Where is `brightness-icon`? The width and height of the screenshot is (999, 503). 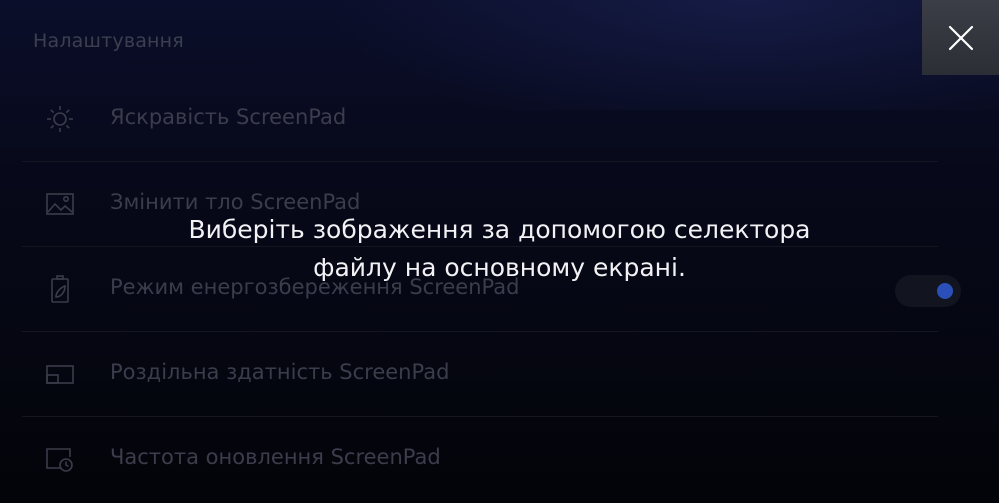
brightness-icon is located at coordinates (60, 119).